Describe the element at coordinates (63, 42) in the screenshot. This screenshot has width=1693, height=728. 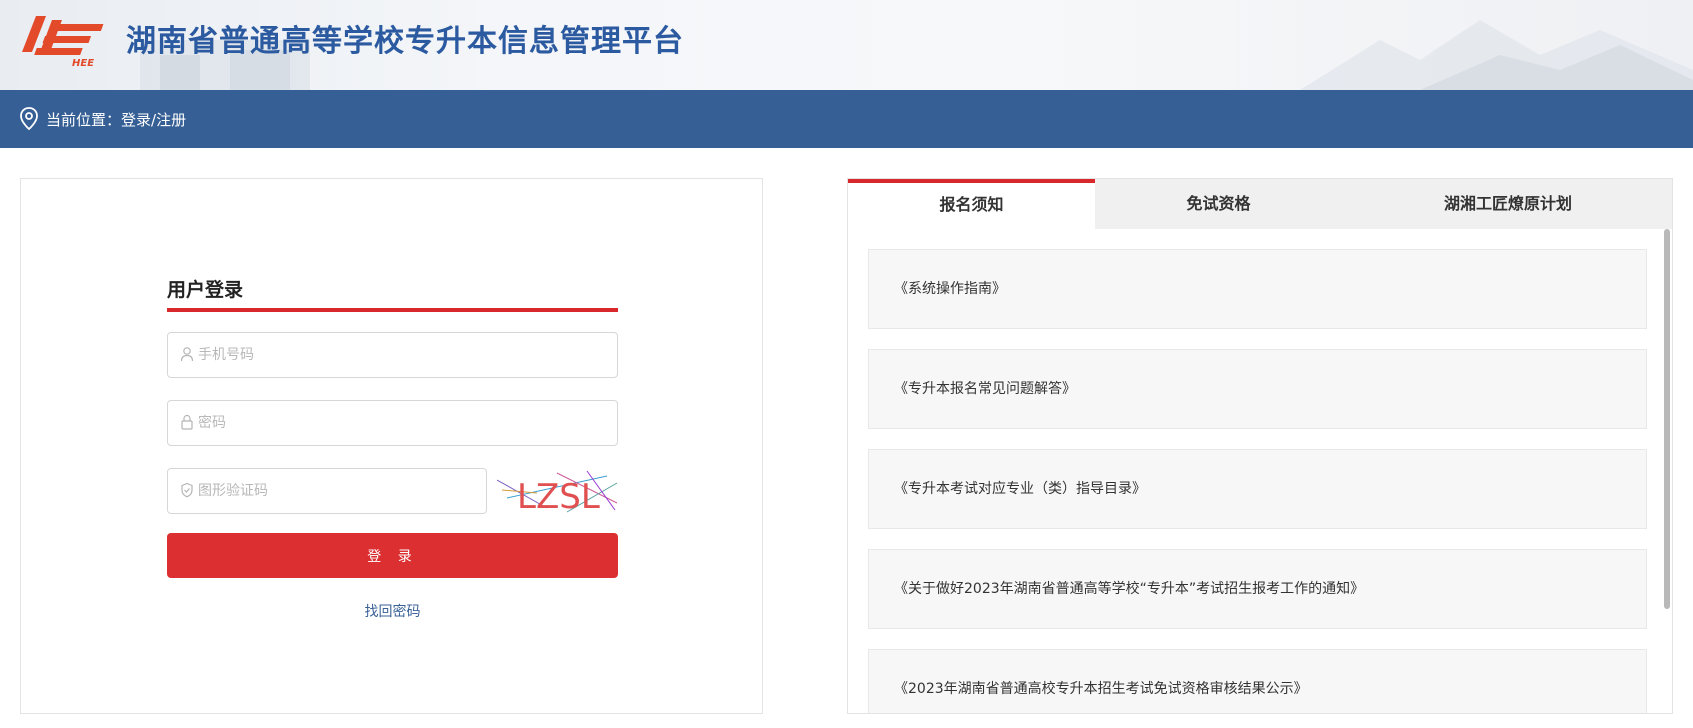
I see `site-logo: HEE` at that location.